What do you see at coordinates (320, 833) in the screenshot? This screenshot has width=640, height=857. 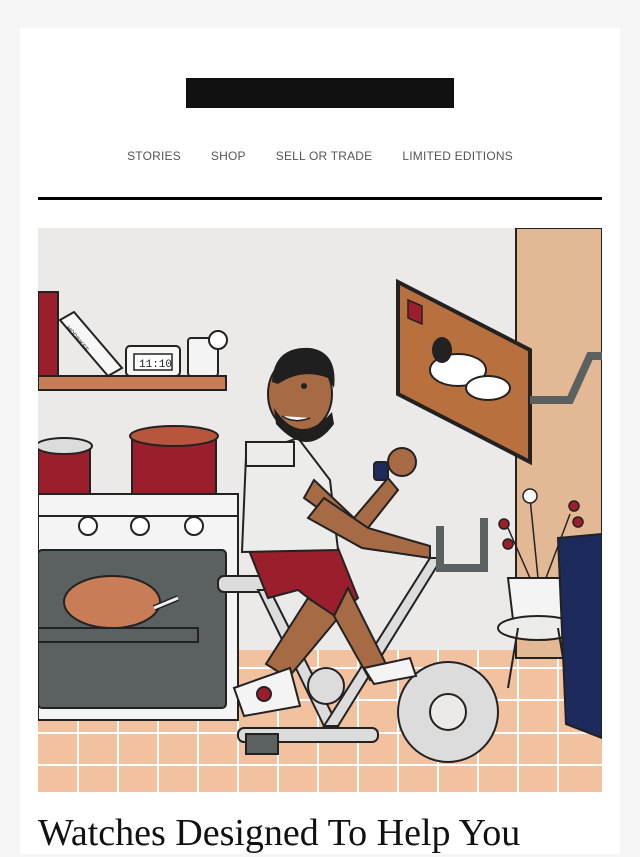 I see `article-headline: Watches Designed To Help You` at bounding box center [320, 833].